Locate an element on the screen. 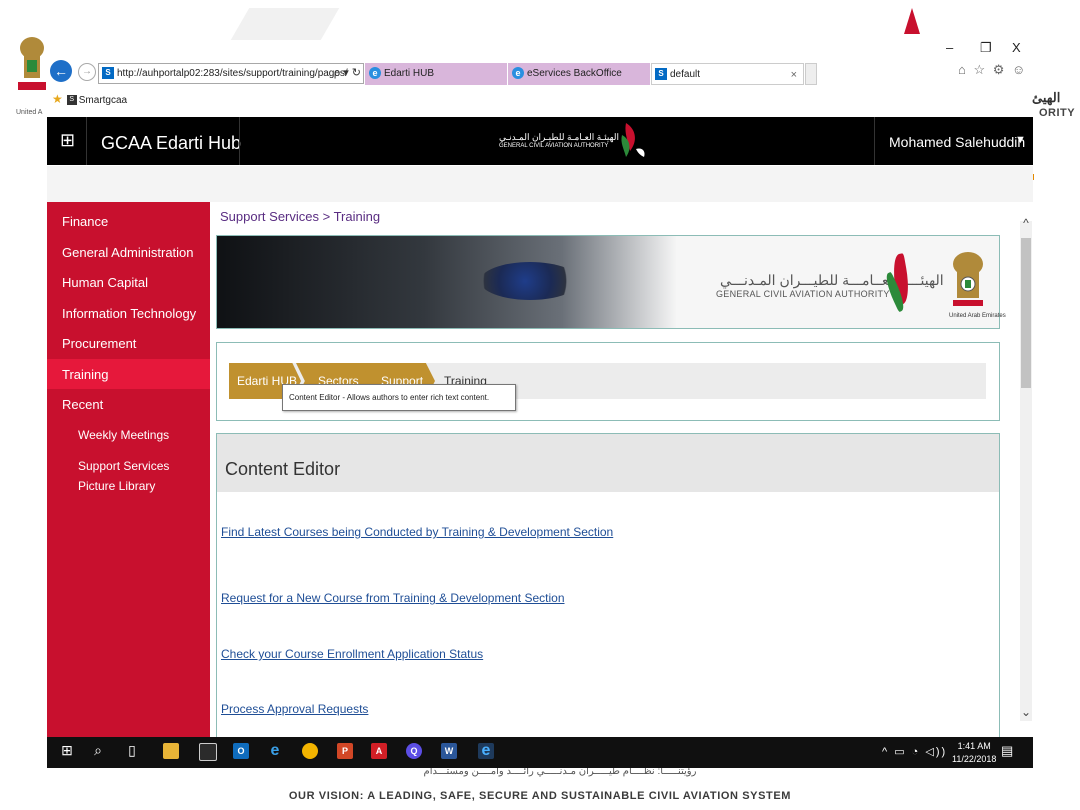  word-icon: W is located at coordinates (449, 751).